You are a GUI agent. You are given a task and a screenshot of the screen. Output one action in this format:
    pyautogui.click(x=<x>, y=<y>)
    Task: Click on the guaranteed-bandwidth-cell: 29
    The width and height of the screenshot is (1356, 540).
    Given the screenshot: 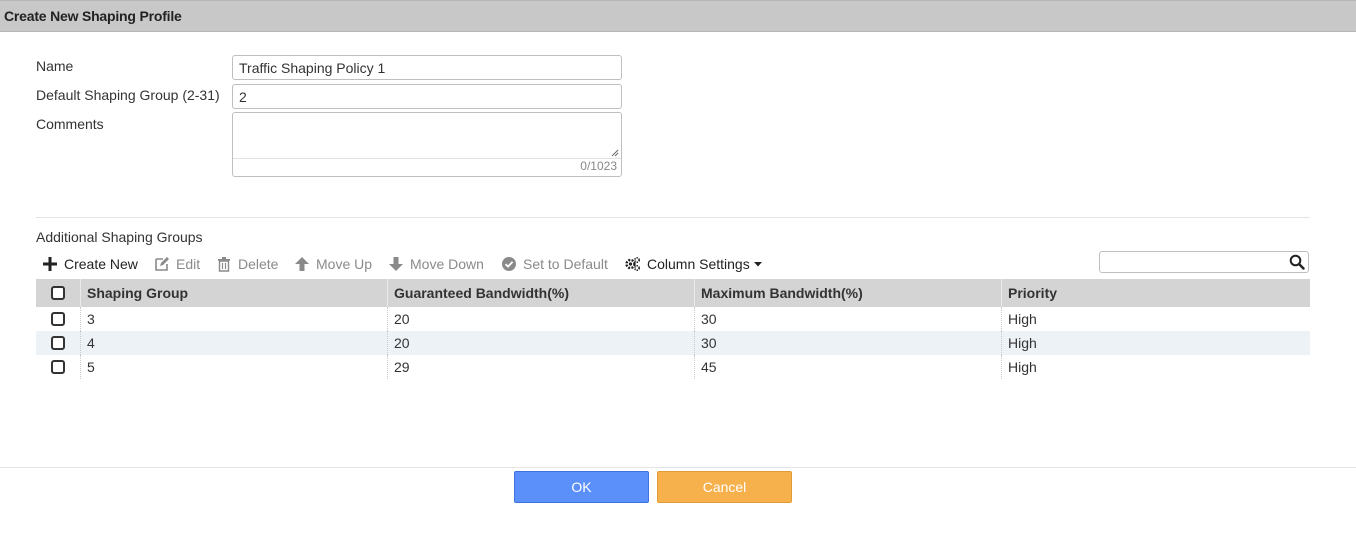 What is the action you would take?
    pyautogui.click(x=540, y=367)
    